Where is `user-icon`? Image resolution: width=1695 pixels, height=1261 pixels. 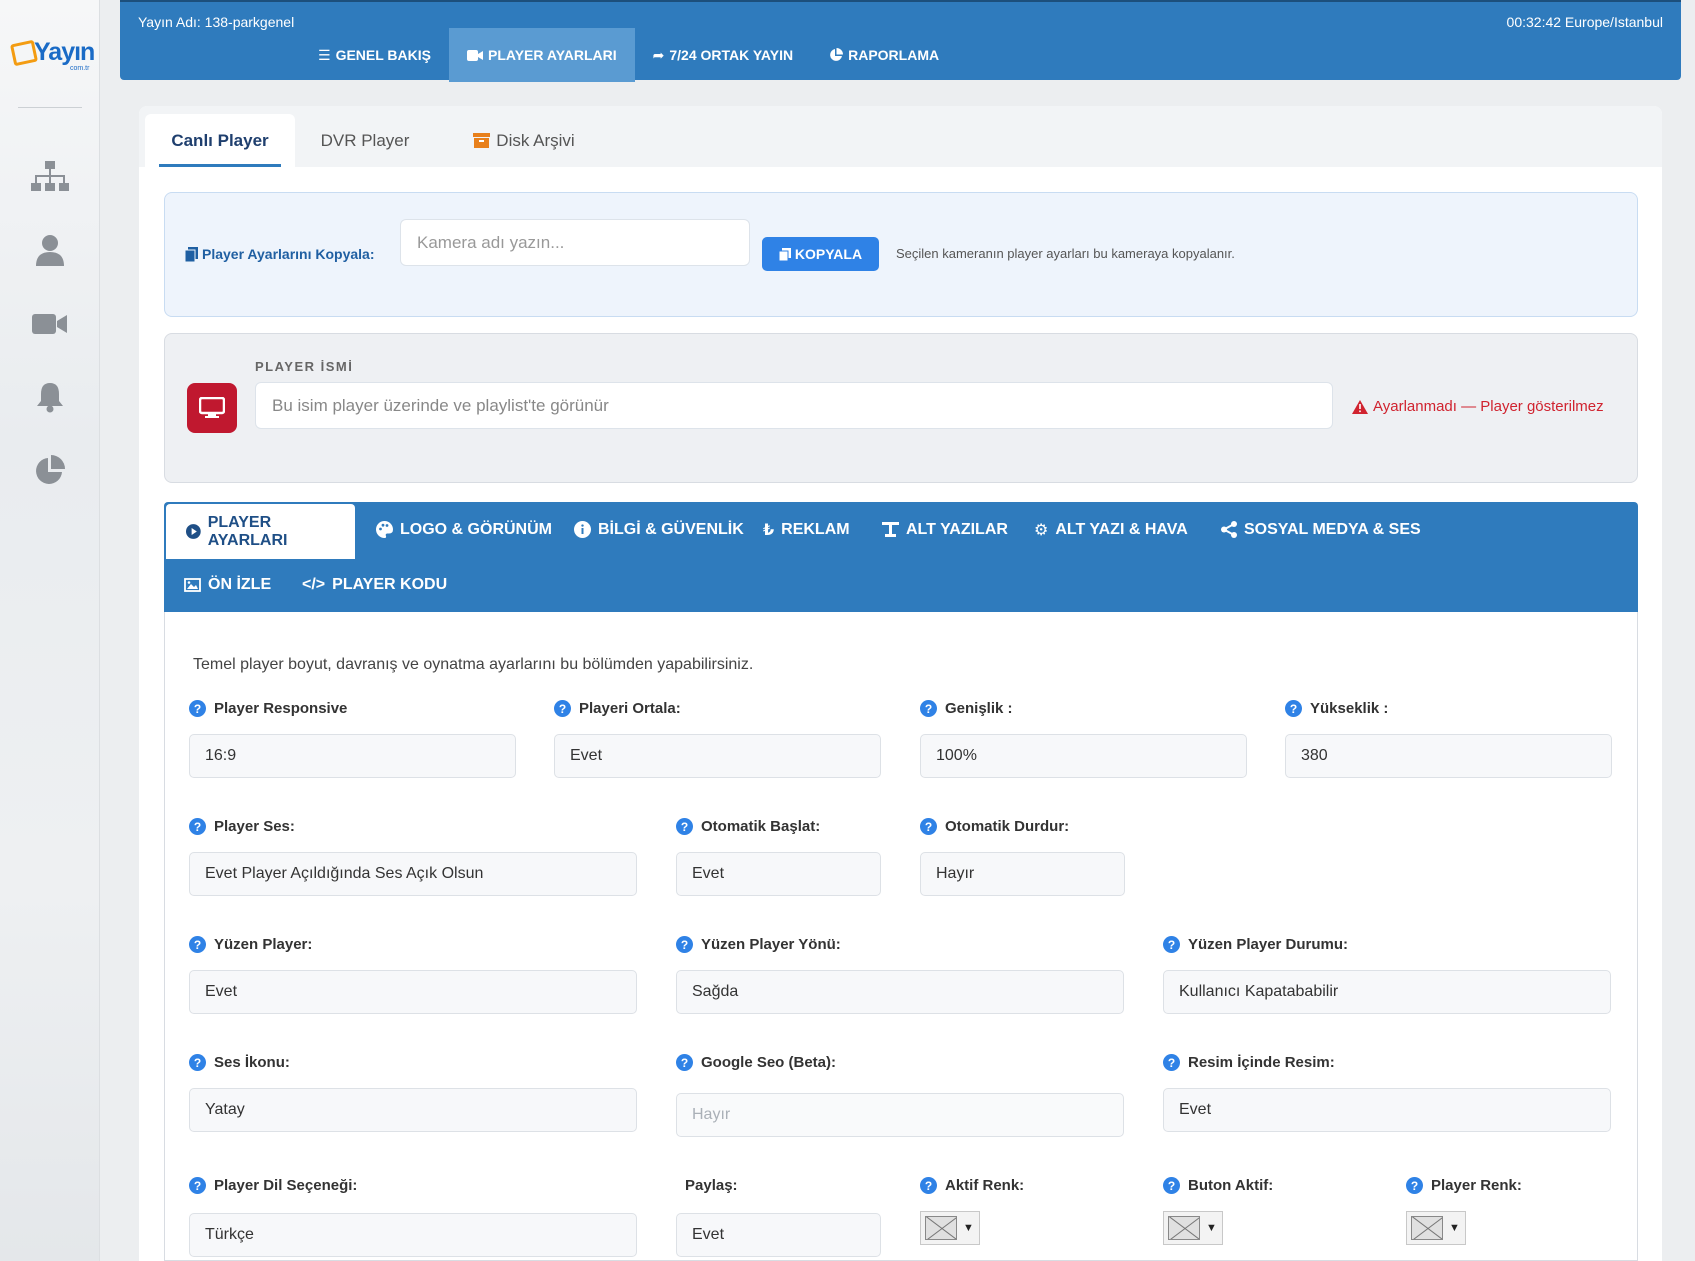 user-icon is located at coordinates (50, 250).